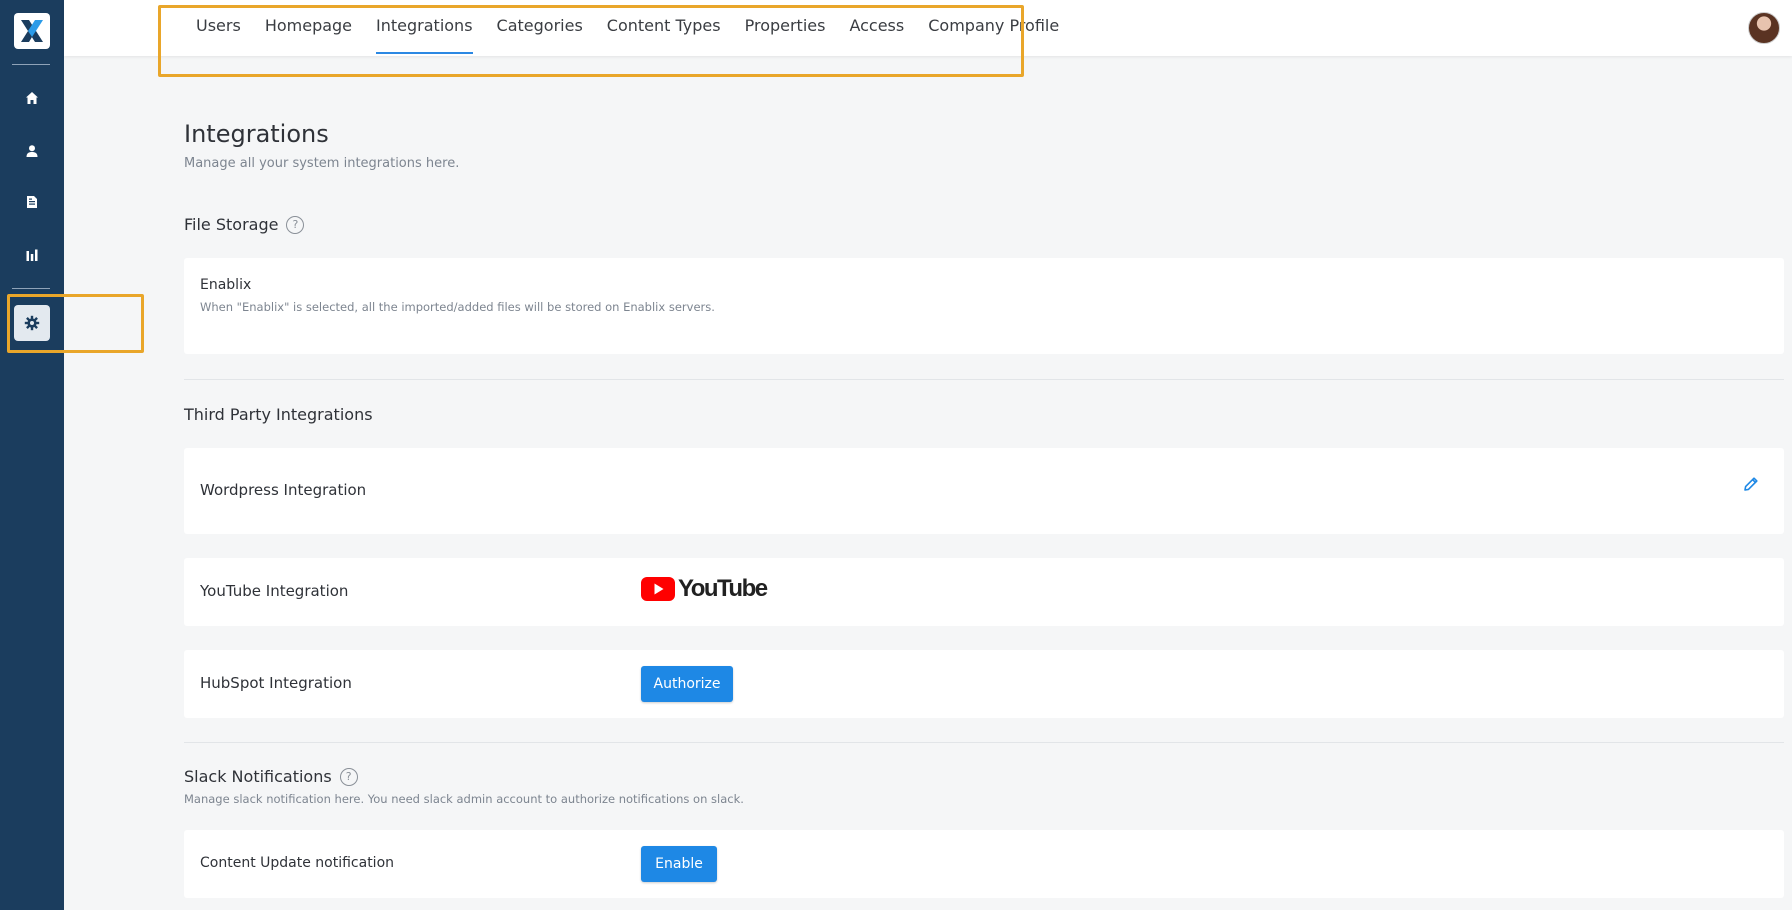  I want to click on sidebar-item-analytics, so click(32, 255).